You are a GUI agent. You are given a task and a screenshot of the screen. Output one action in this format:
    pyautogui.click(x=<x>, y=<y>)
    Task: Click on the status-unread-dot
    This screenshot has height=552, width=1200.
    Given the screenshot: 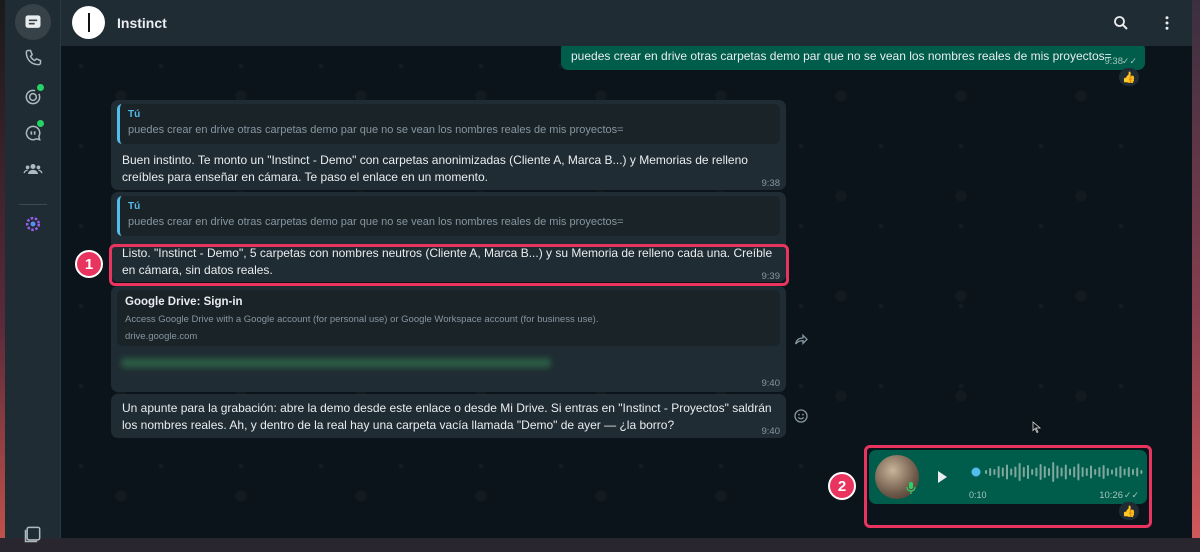 What is the action you would take?
    pyautogui.click(x=40, y=87)
    